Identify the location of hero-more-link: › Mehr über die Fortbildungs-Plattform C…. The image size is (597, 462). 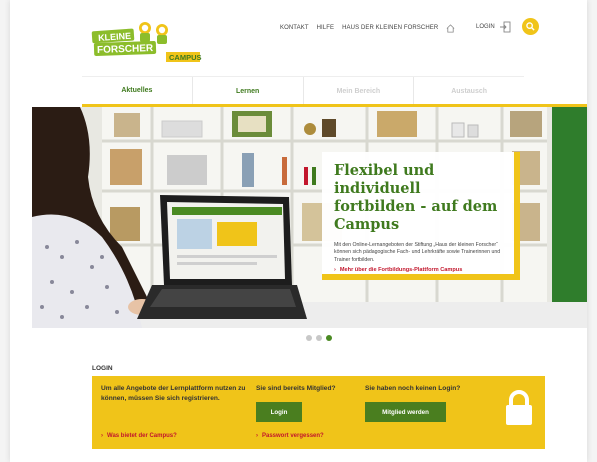
(419, 270).